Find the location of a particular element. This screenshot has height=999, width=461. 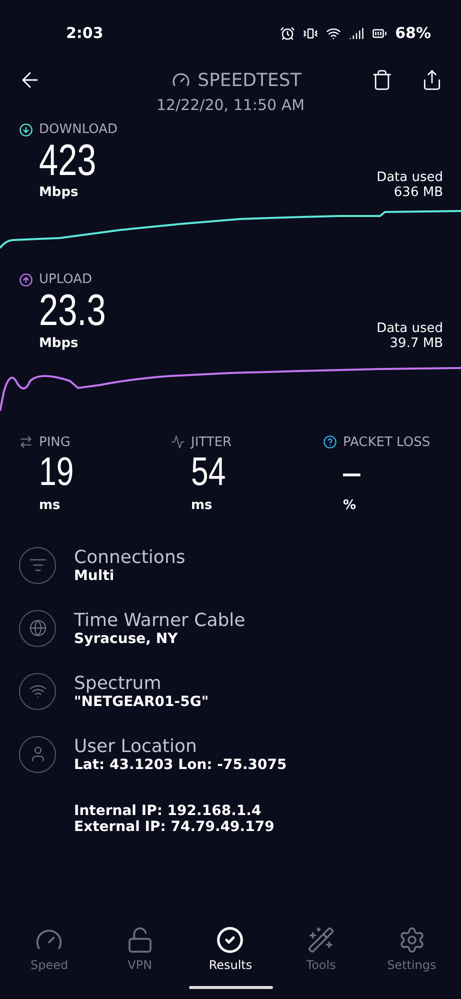

vibrate-icon is located at coordinates (310, 33).